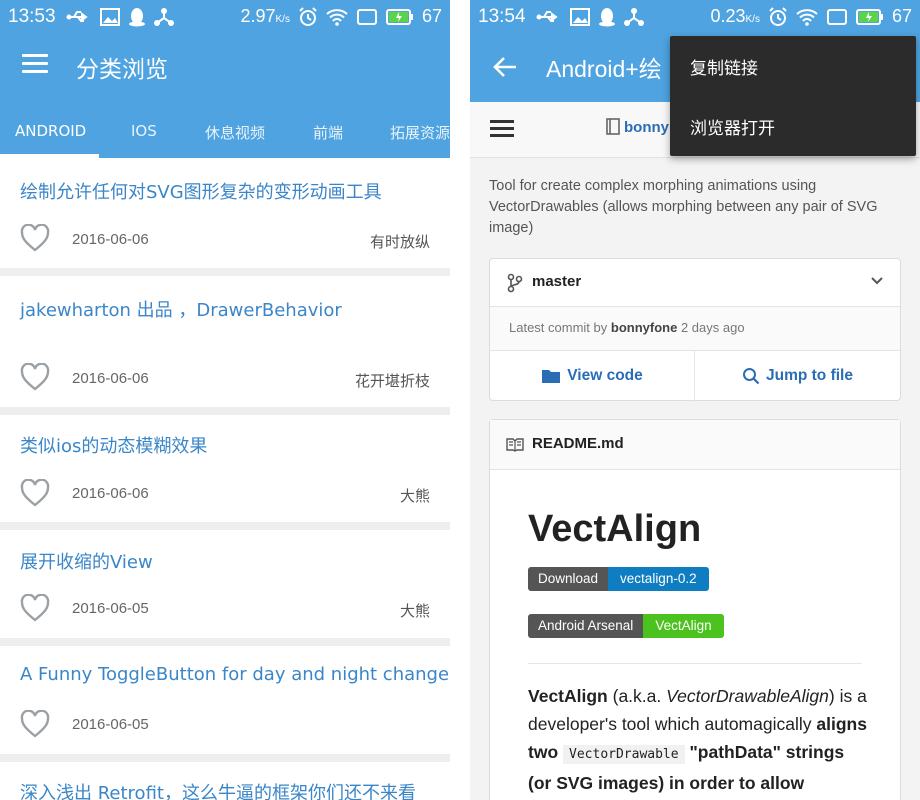 The height and width of the screenshot is (800, 920). Describe the element at coordinates (113, 445) in the screenshot. I see `item-title: 类似ios的动态模糊效果` at that location.